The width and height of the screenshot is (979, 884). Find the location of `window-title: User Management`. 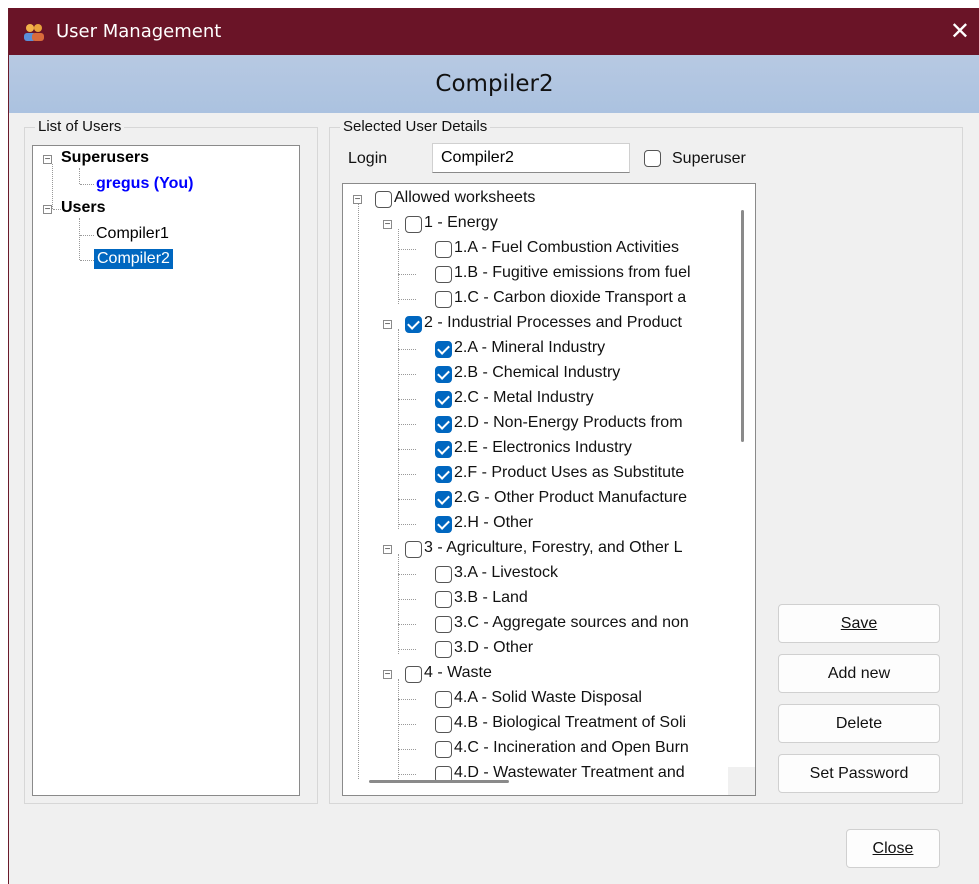

window-title: User Management is located at coordinates (139, 31).